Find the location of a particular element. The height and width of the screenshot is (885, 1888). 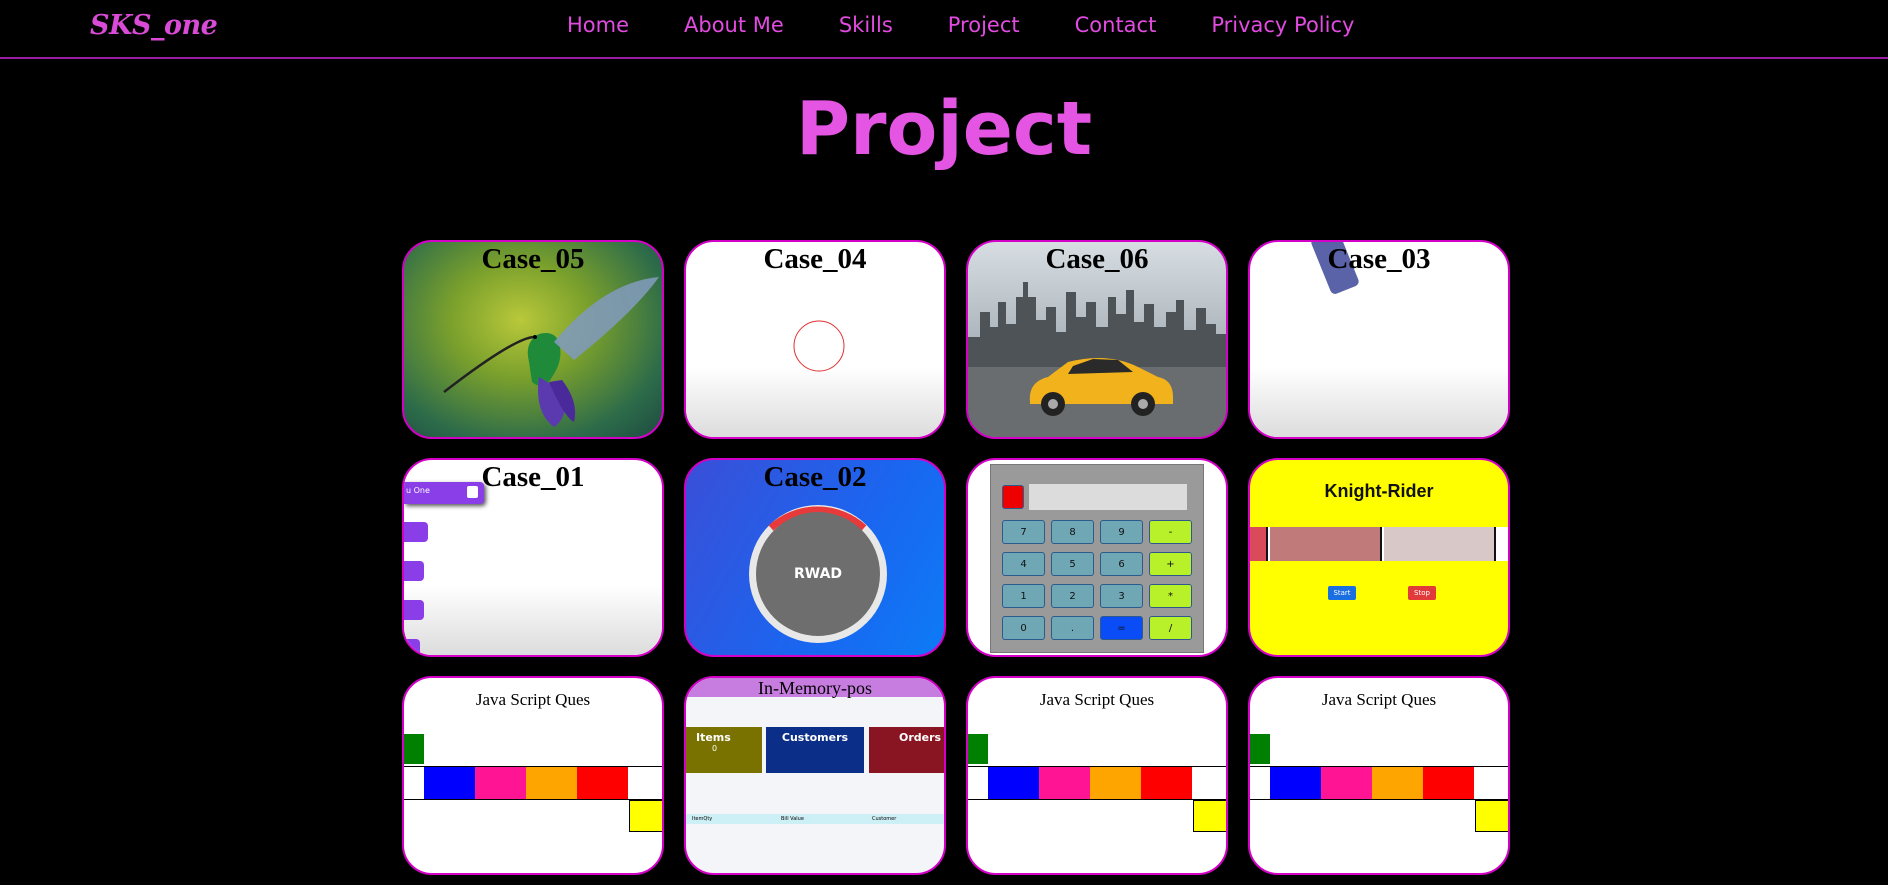

calculator-key: 0 is located at coordinates (1023, 628).